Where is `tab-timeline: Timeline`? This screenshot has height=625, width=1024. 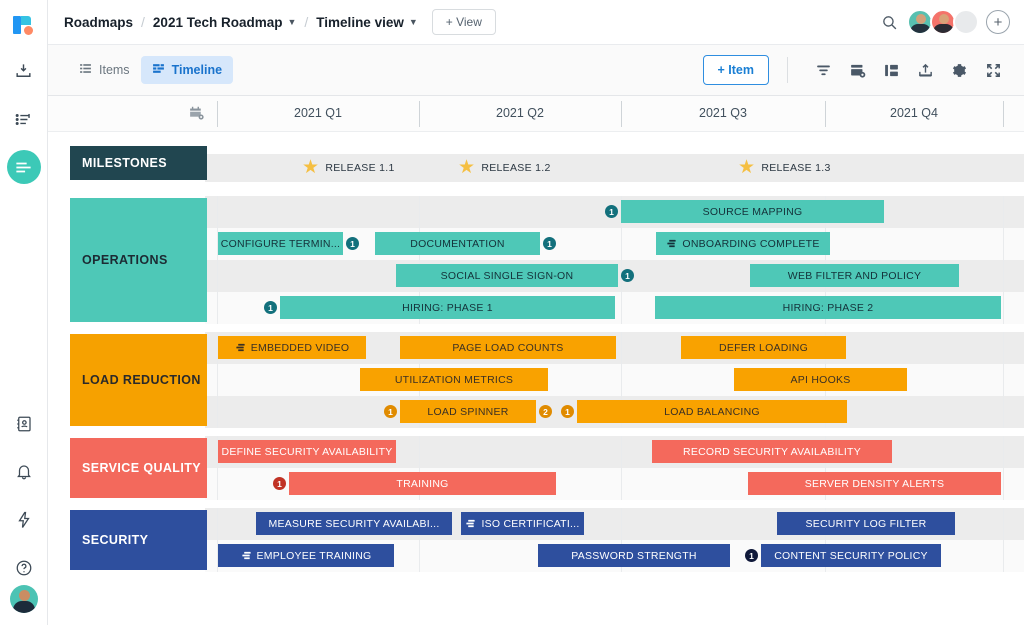 tab-timeline: Timeline is located at coordinates (187, 70).